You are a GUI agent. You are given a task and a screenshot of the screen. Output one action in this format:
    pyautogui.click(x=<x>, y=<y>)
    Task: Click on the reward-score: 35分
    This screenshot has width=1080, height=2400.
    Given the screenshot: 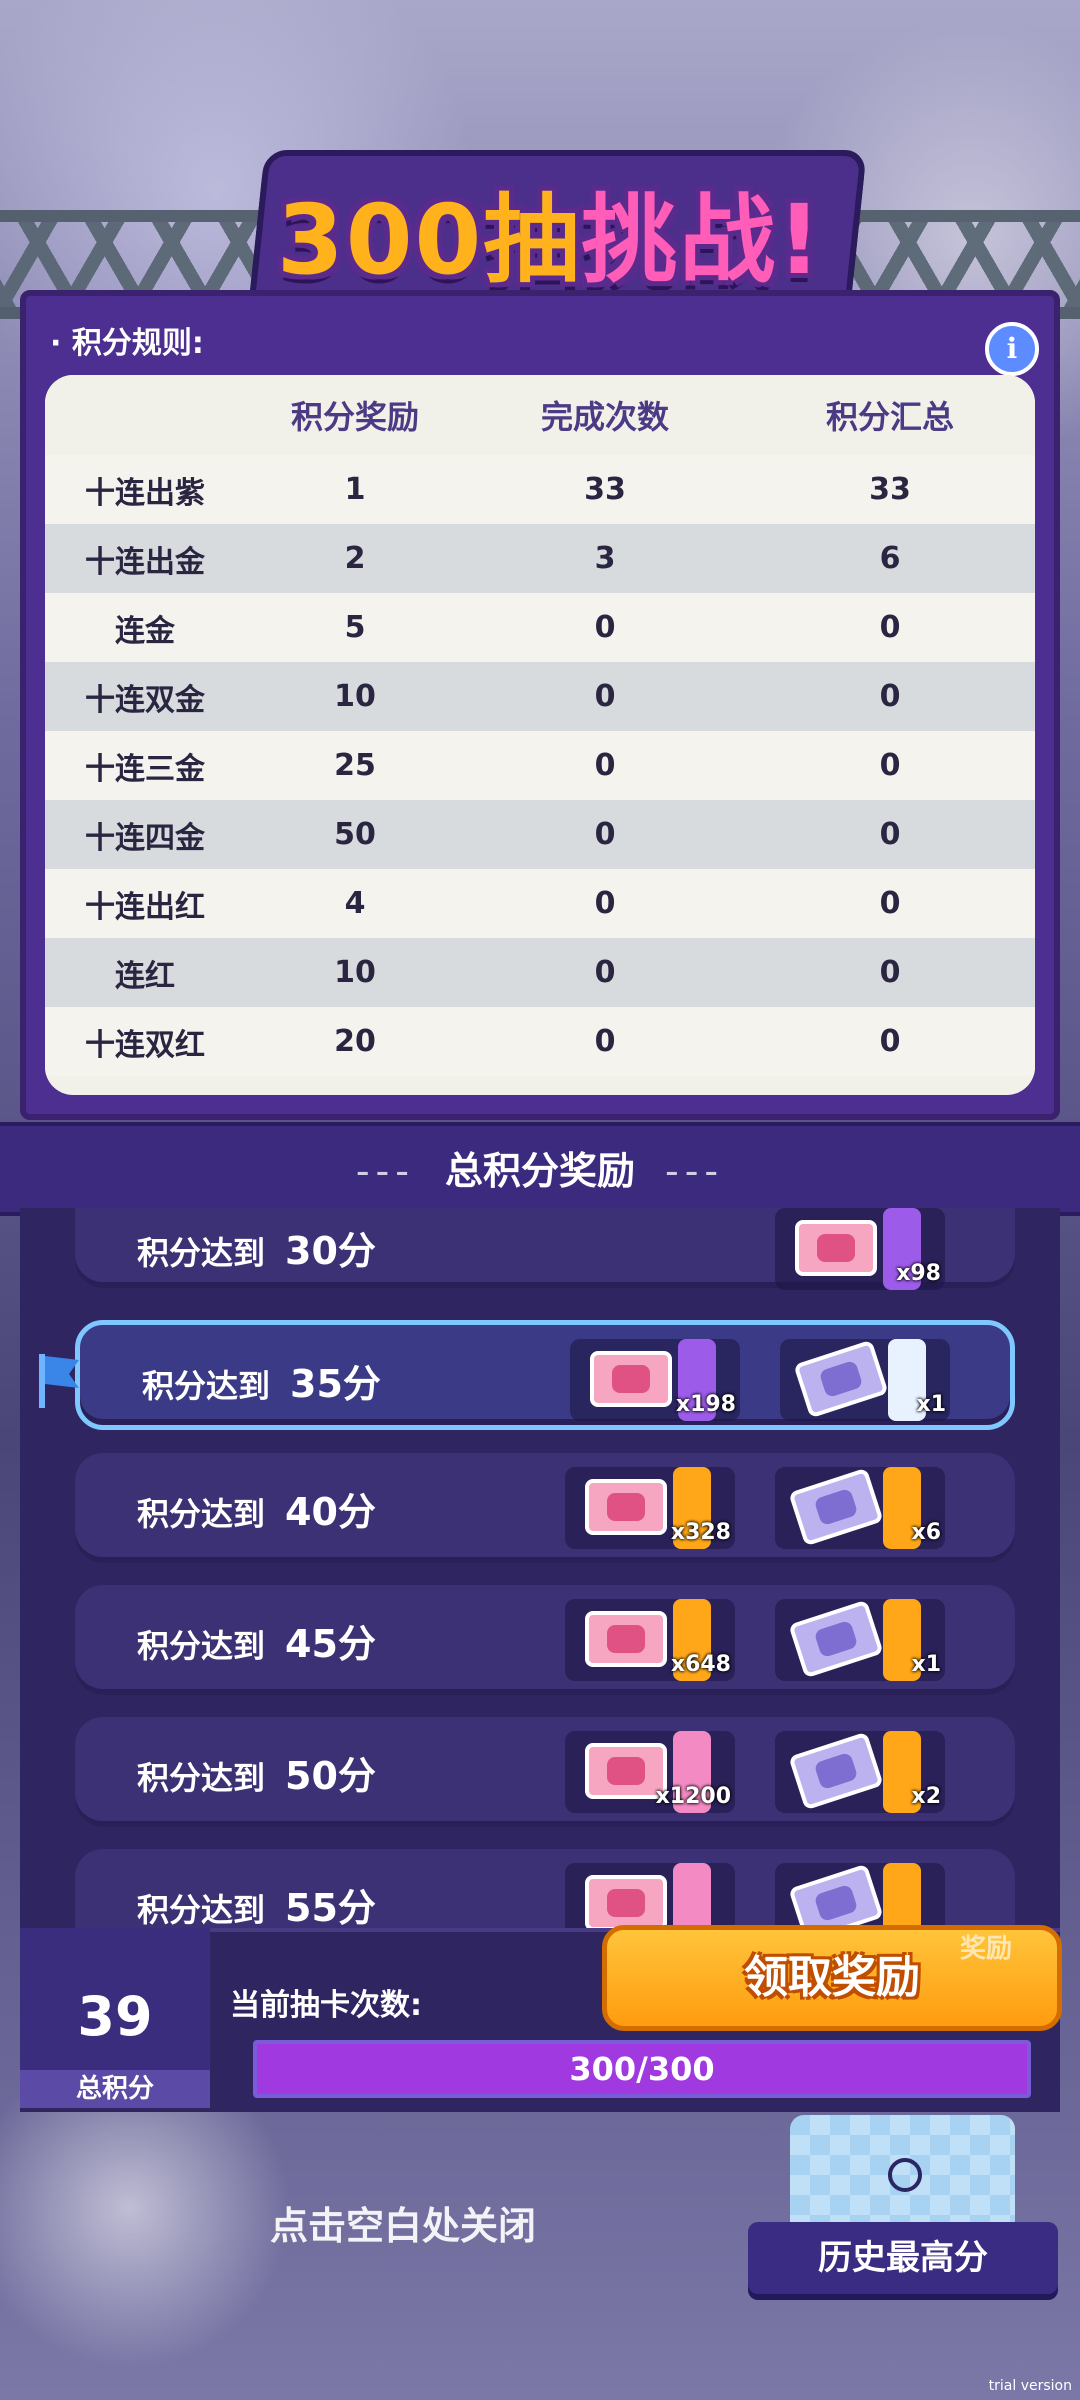 What is the action you would take?
    pyautogui.click(x=335, y=1384)
    